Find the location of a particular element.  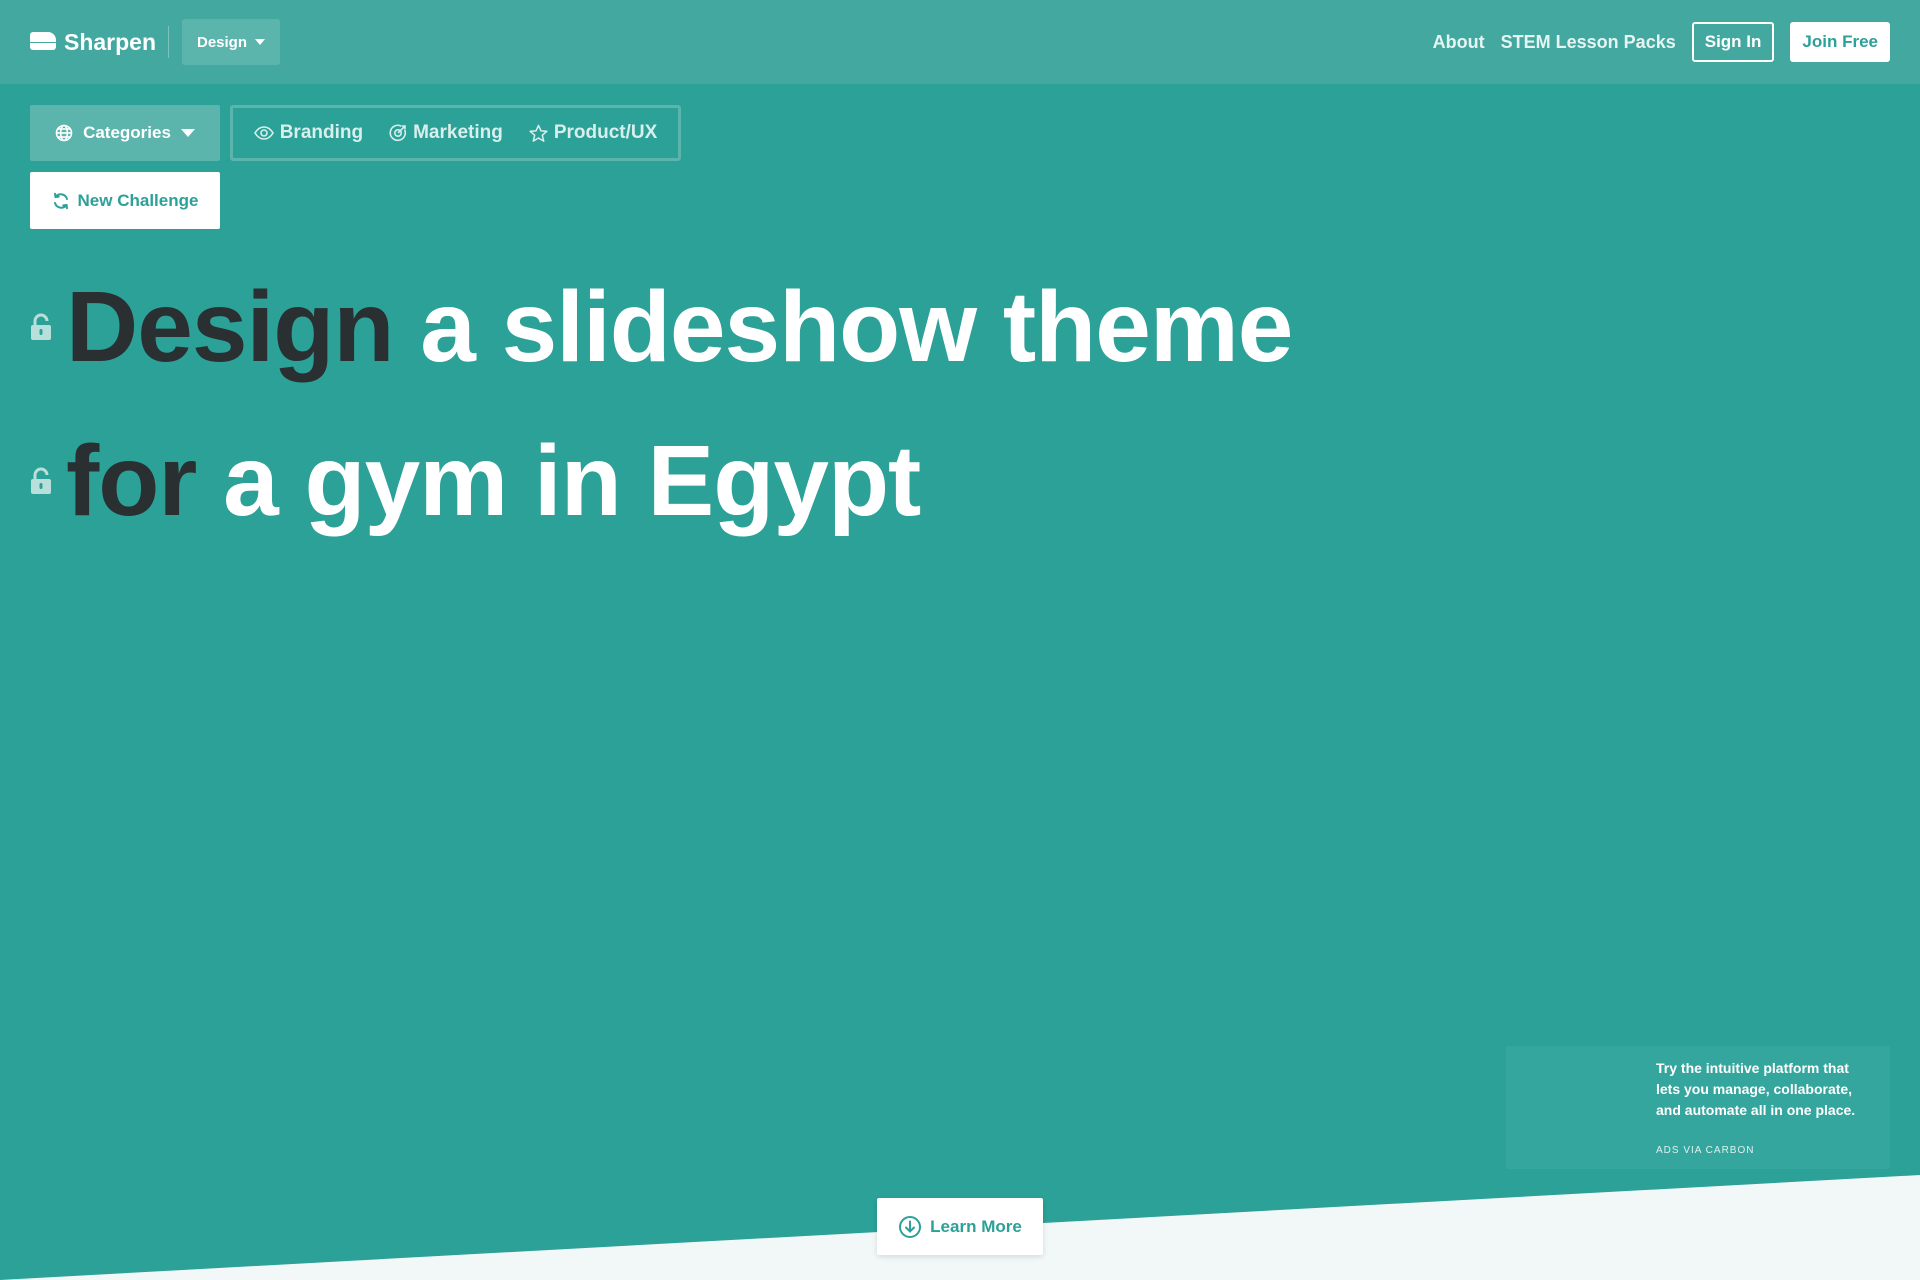

join-free-button: Join Free is located at coordinates (1840, 42).